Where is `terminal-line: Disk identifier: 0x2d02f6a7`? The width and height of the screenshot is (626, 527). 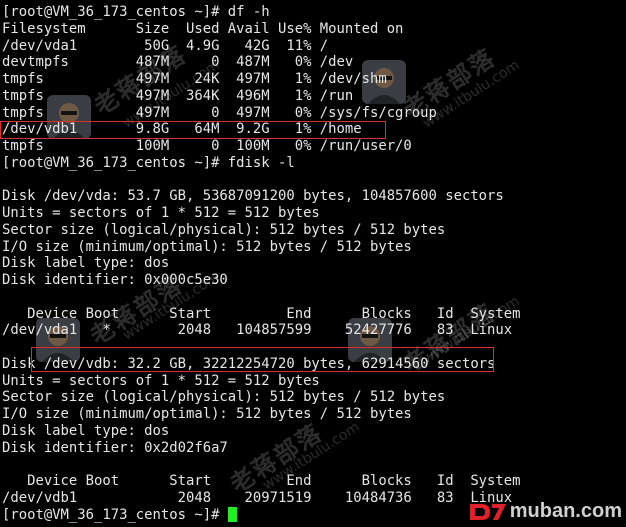
terminal-line: Disk identifier: 0x2d02f6a7 is located at coordinates (115, 447).